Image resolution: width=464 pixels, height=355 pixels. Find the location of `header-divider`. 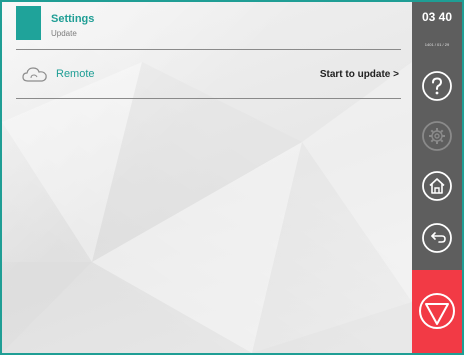

header-divider is located at coordinates (208, 49).